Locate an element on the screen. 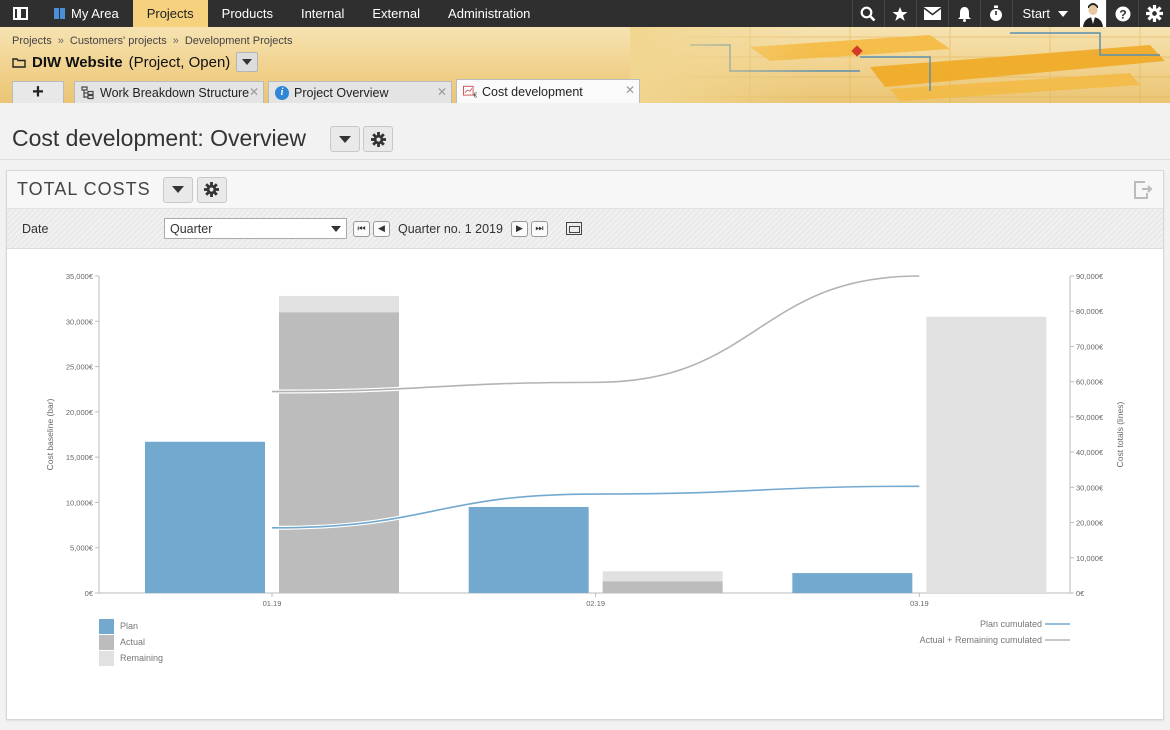  help-icon: ? is located at coordinates (1122, 13).